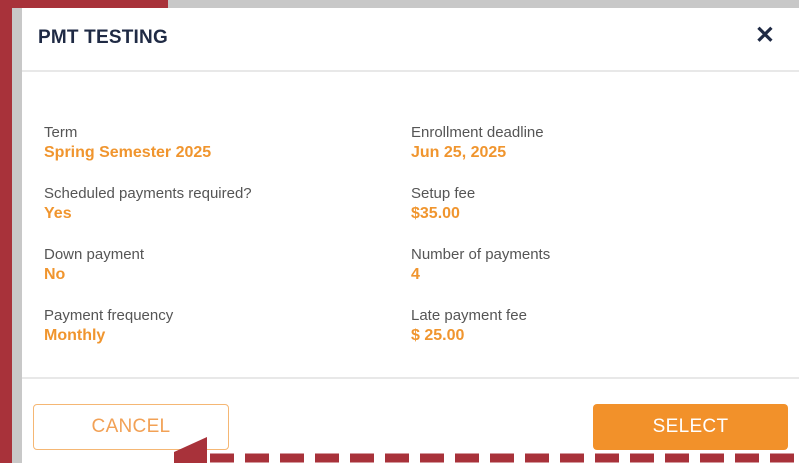 The width and height of the screenshot is (799, 463). What do you see at coordinates (486, 450) in the screenshot?
I see `annotation-arrow` at bounding box center [486, 450].